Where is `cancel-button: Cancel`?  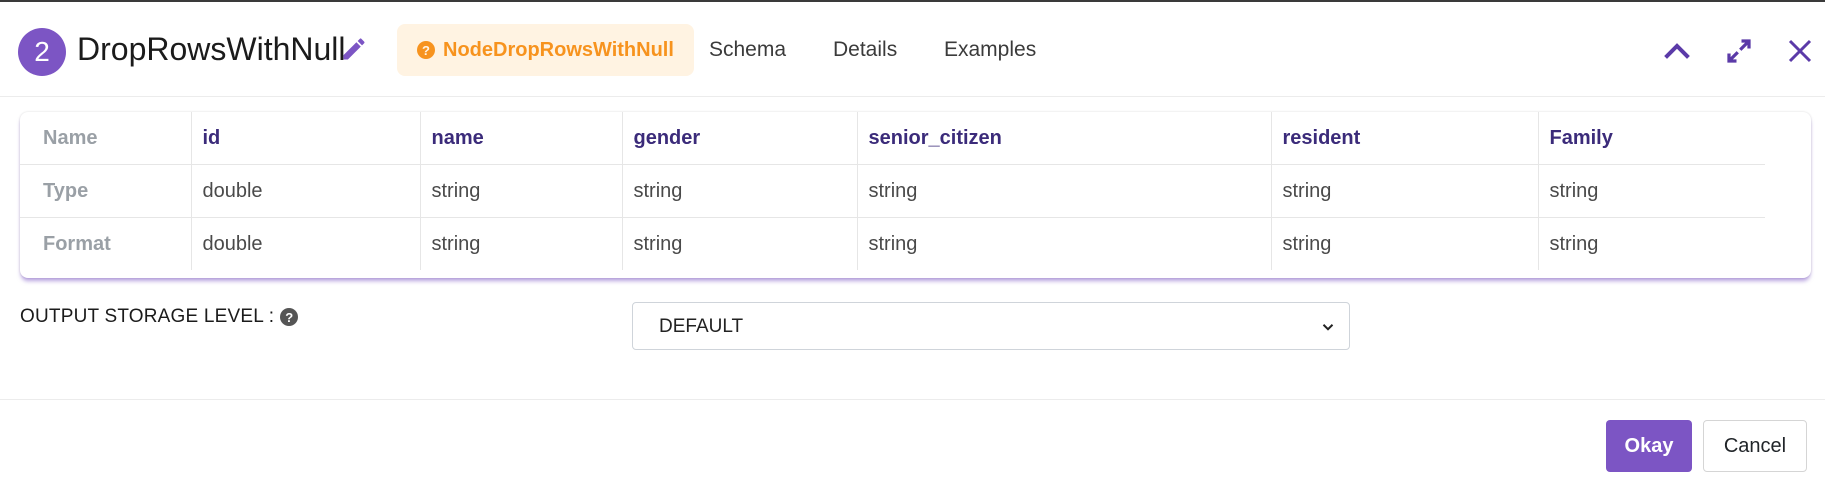 cancel-button: Cancel is located at coordinates (1755, 446).